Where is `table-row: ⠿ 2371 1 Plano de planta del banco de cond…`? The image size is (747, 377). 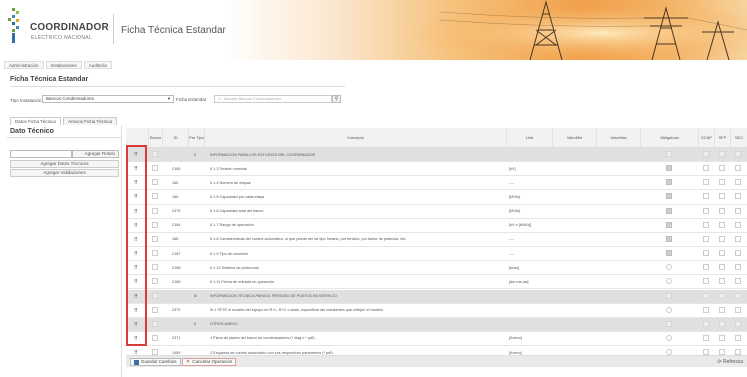
table-row: ⠿ 2371 1 Plano de planta del banco de cond… is located at coordinates (436, 339).